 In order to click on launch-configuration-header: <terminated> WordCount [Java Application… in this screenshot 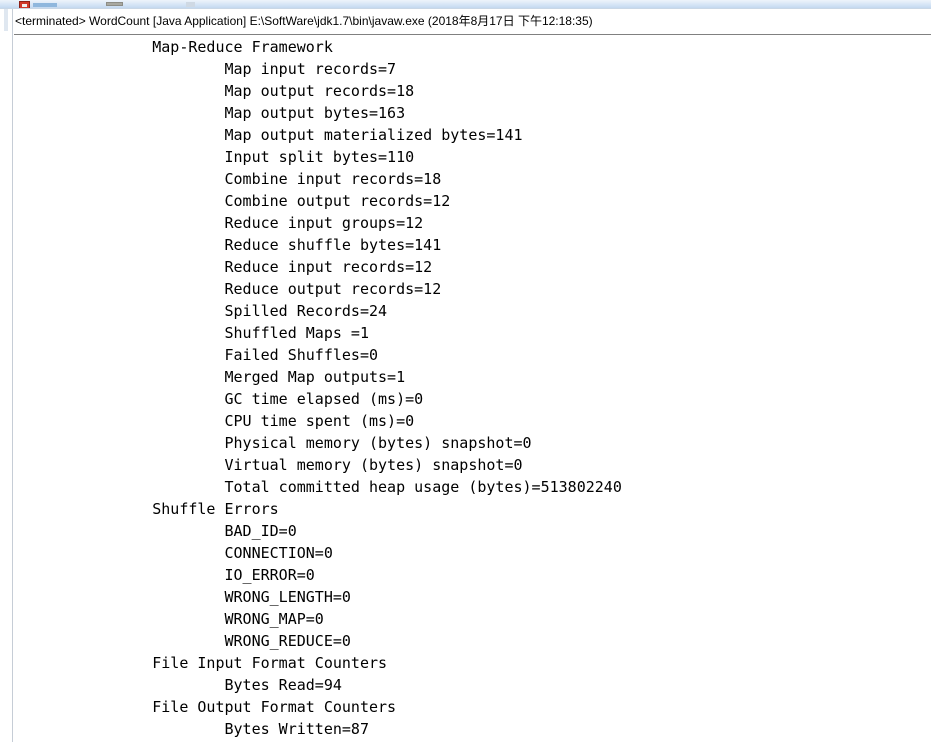, I will do `click(304, 21)`.